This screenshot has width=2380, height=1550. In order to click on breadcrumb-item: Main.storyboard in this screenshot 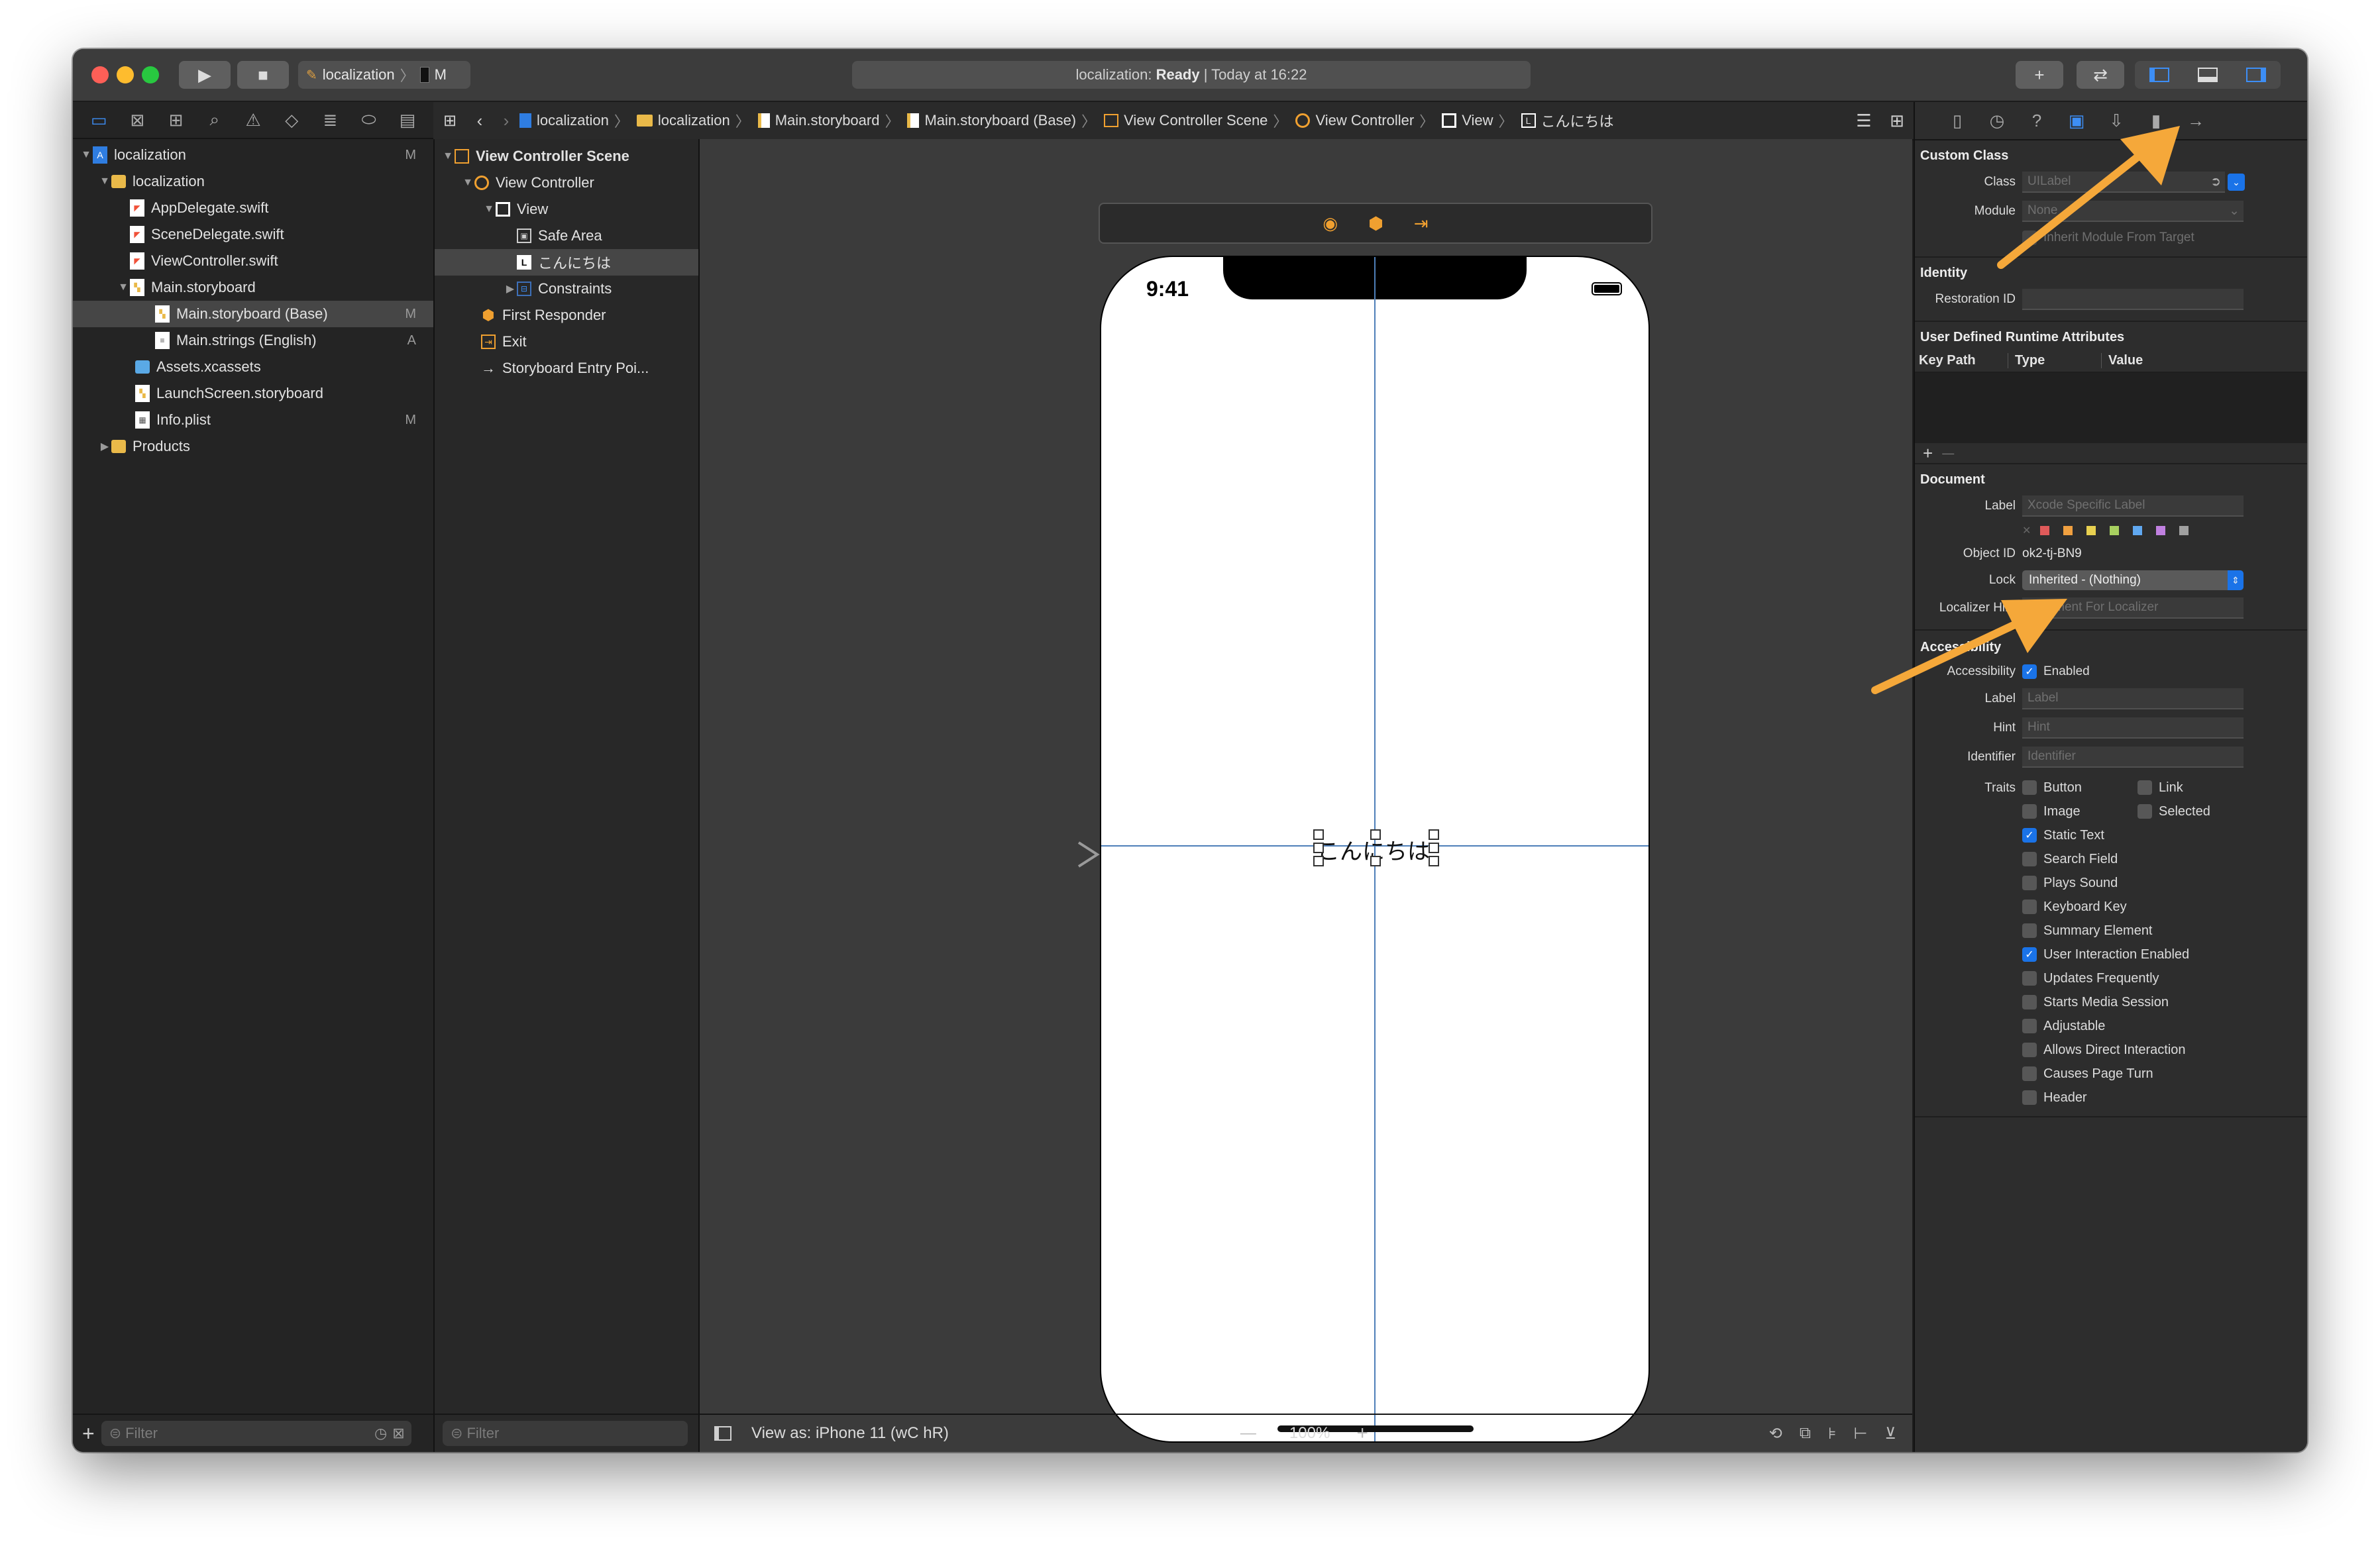, I will do `click(818, 121)`.